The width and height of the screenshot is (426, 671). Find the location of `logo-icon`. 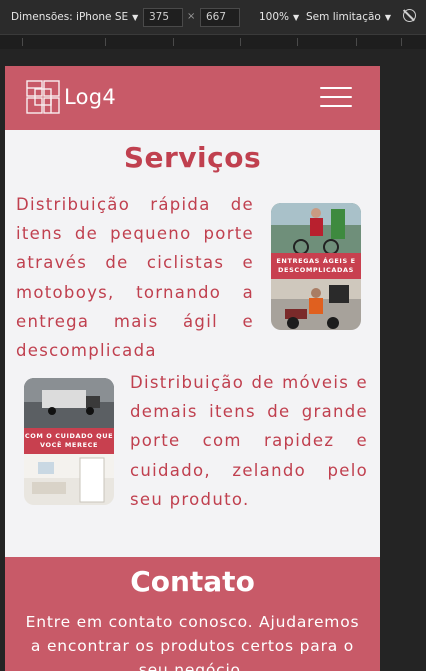

logo-icon is located at coordinates (43, 97).